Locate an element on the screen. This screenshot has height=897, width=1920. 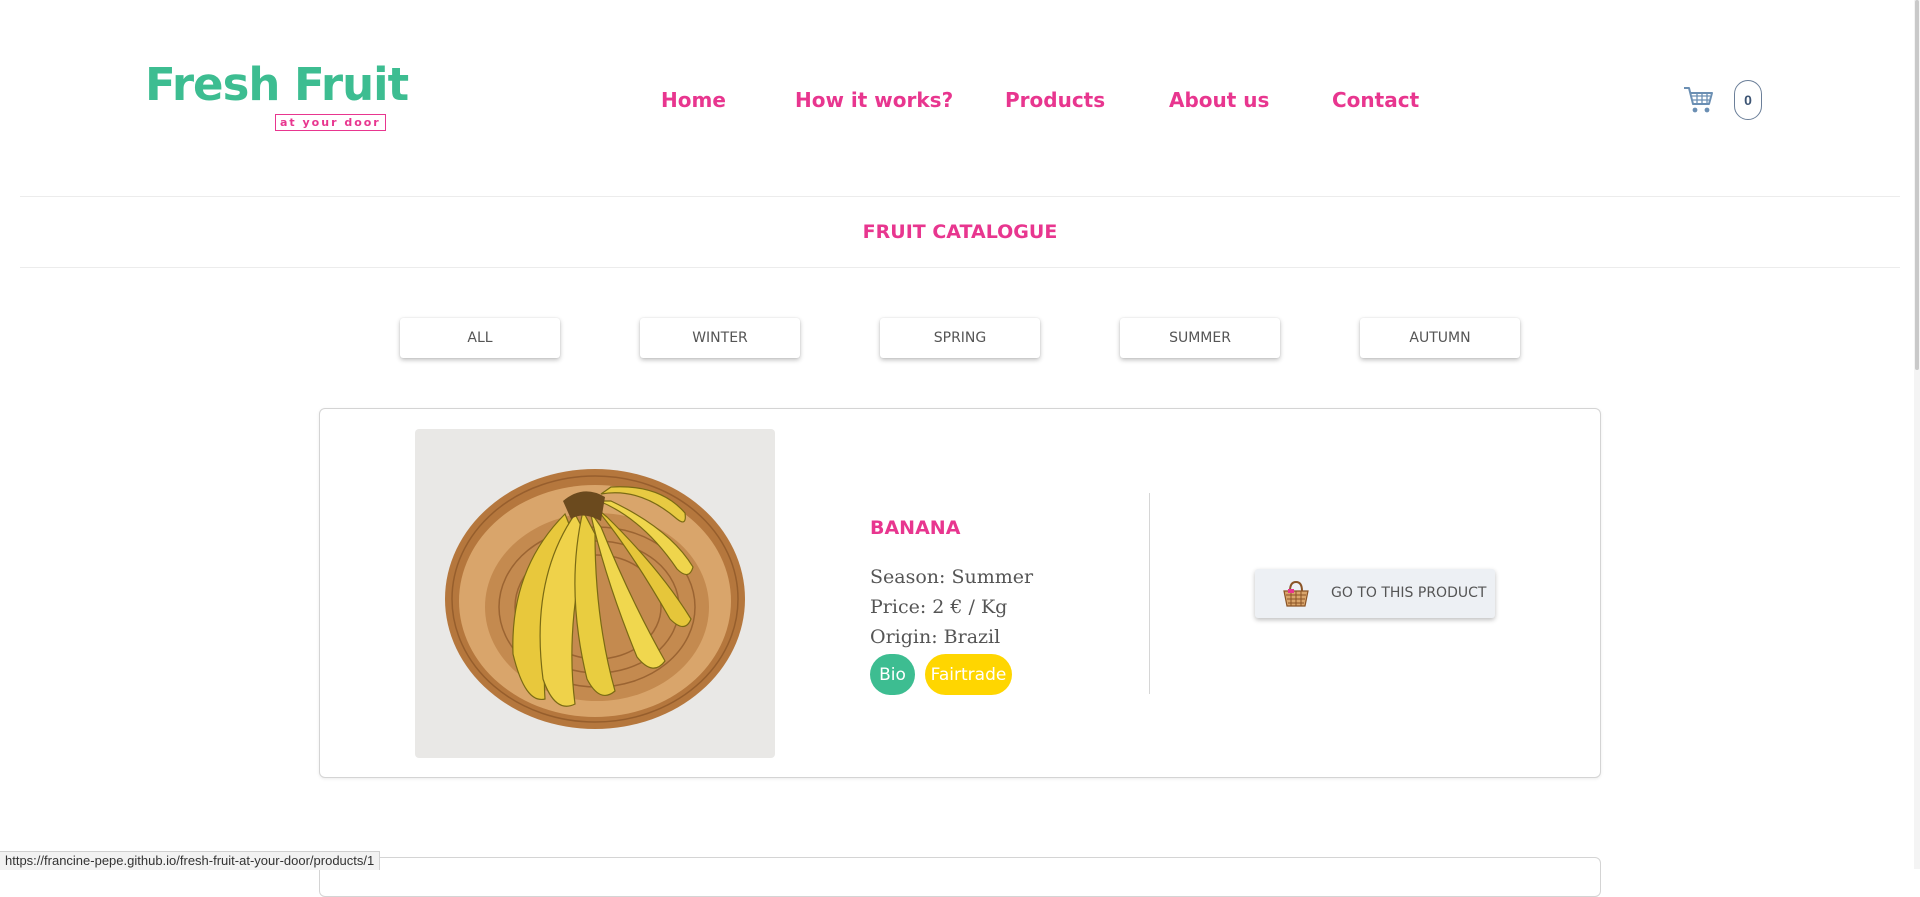
nav-contact: Contact is located at coordinates (1375, 100).